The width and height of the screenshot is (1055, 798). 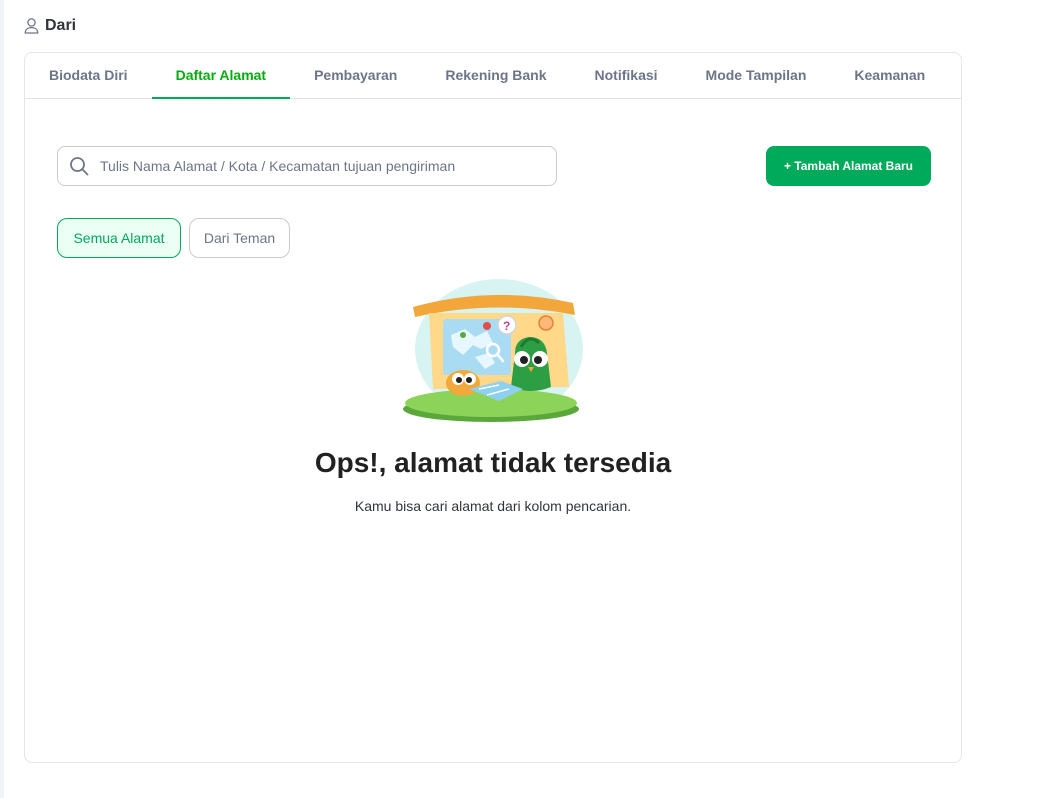 I want to click on profile-name: Dari, so click(x=61, y=25).